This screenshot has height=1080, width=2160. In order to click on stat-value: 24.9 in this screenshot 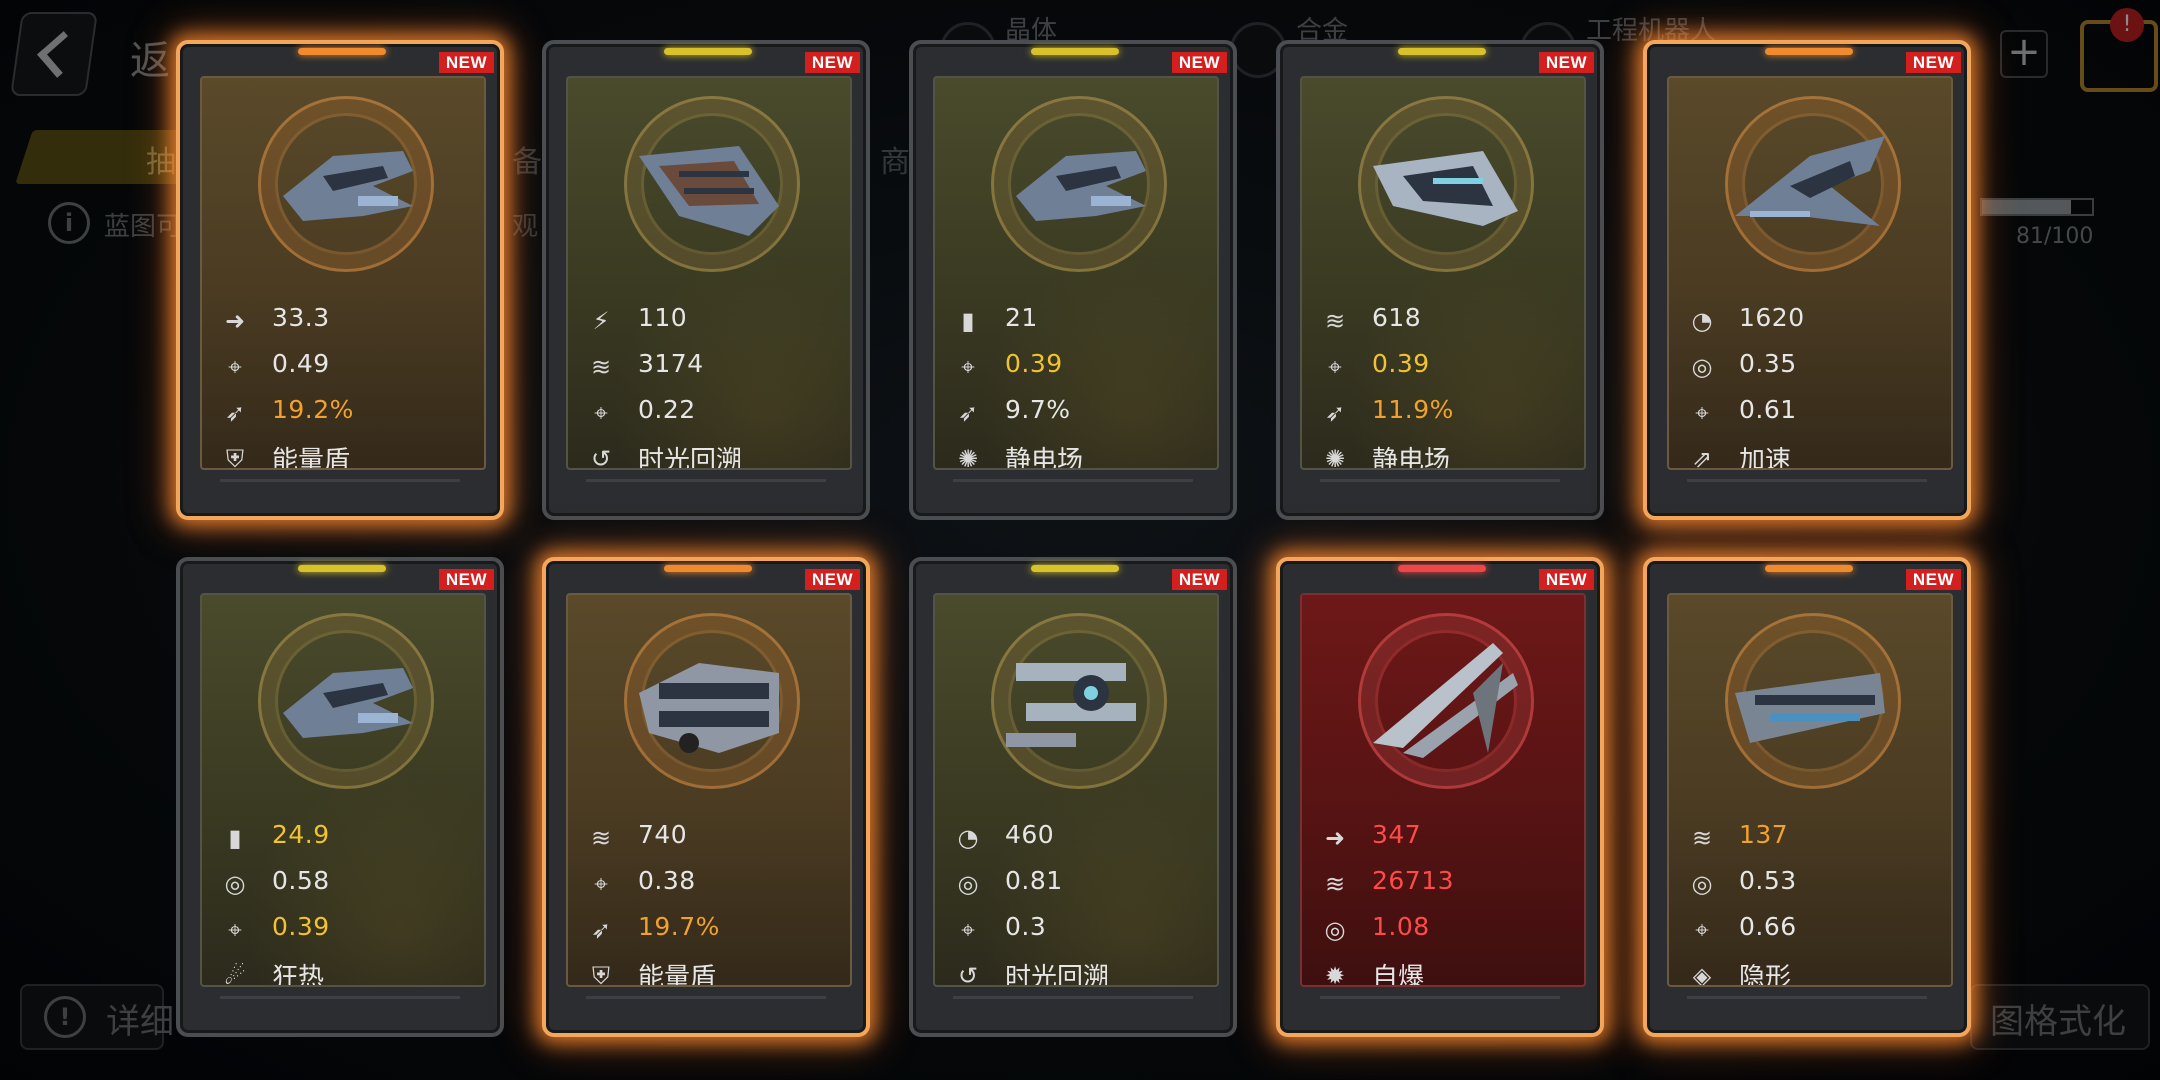, I will do `click(301, 834)`.